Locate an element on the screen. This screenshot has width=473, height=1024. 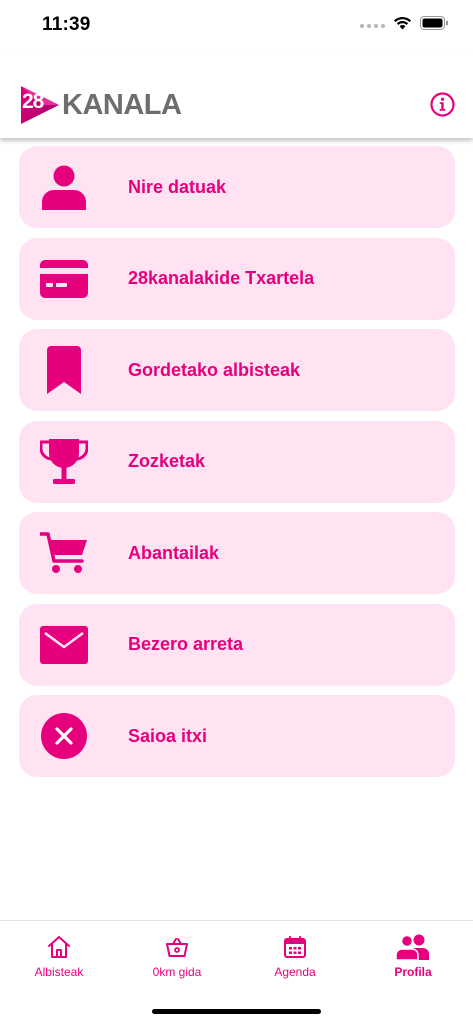
logo-mark: 28 is located at coordinates (40, 105).